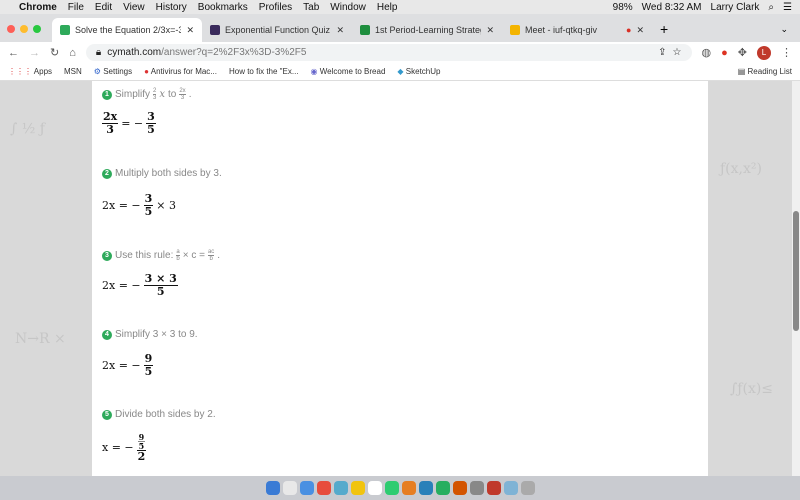 The image size is (800, 500). I want to click on mail-icon, so click(340, 488).